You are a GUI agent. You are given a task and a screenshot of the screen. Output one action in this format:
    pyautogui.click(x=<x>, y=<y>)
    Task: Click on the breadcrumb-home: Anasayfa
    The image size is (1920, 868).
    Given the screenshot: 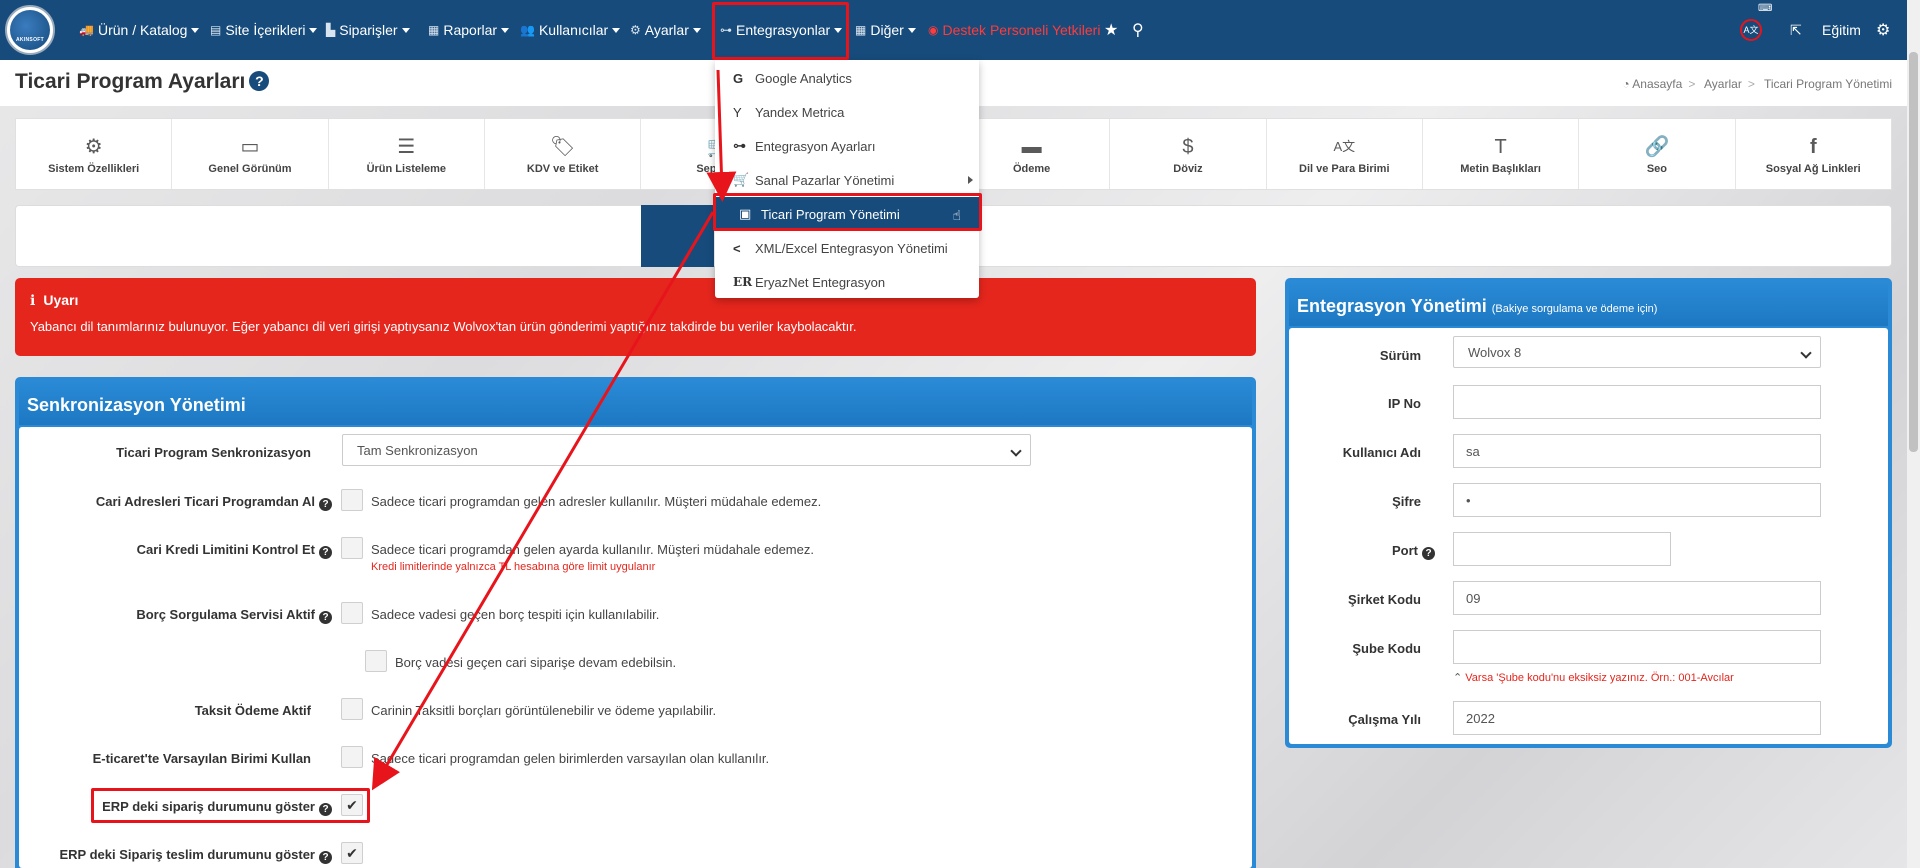 What is the action you would take?
    pyautogui.click(x=1657, y=84)
    